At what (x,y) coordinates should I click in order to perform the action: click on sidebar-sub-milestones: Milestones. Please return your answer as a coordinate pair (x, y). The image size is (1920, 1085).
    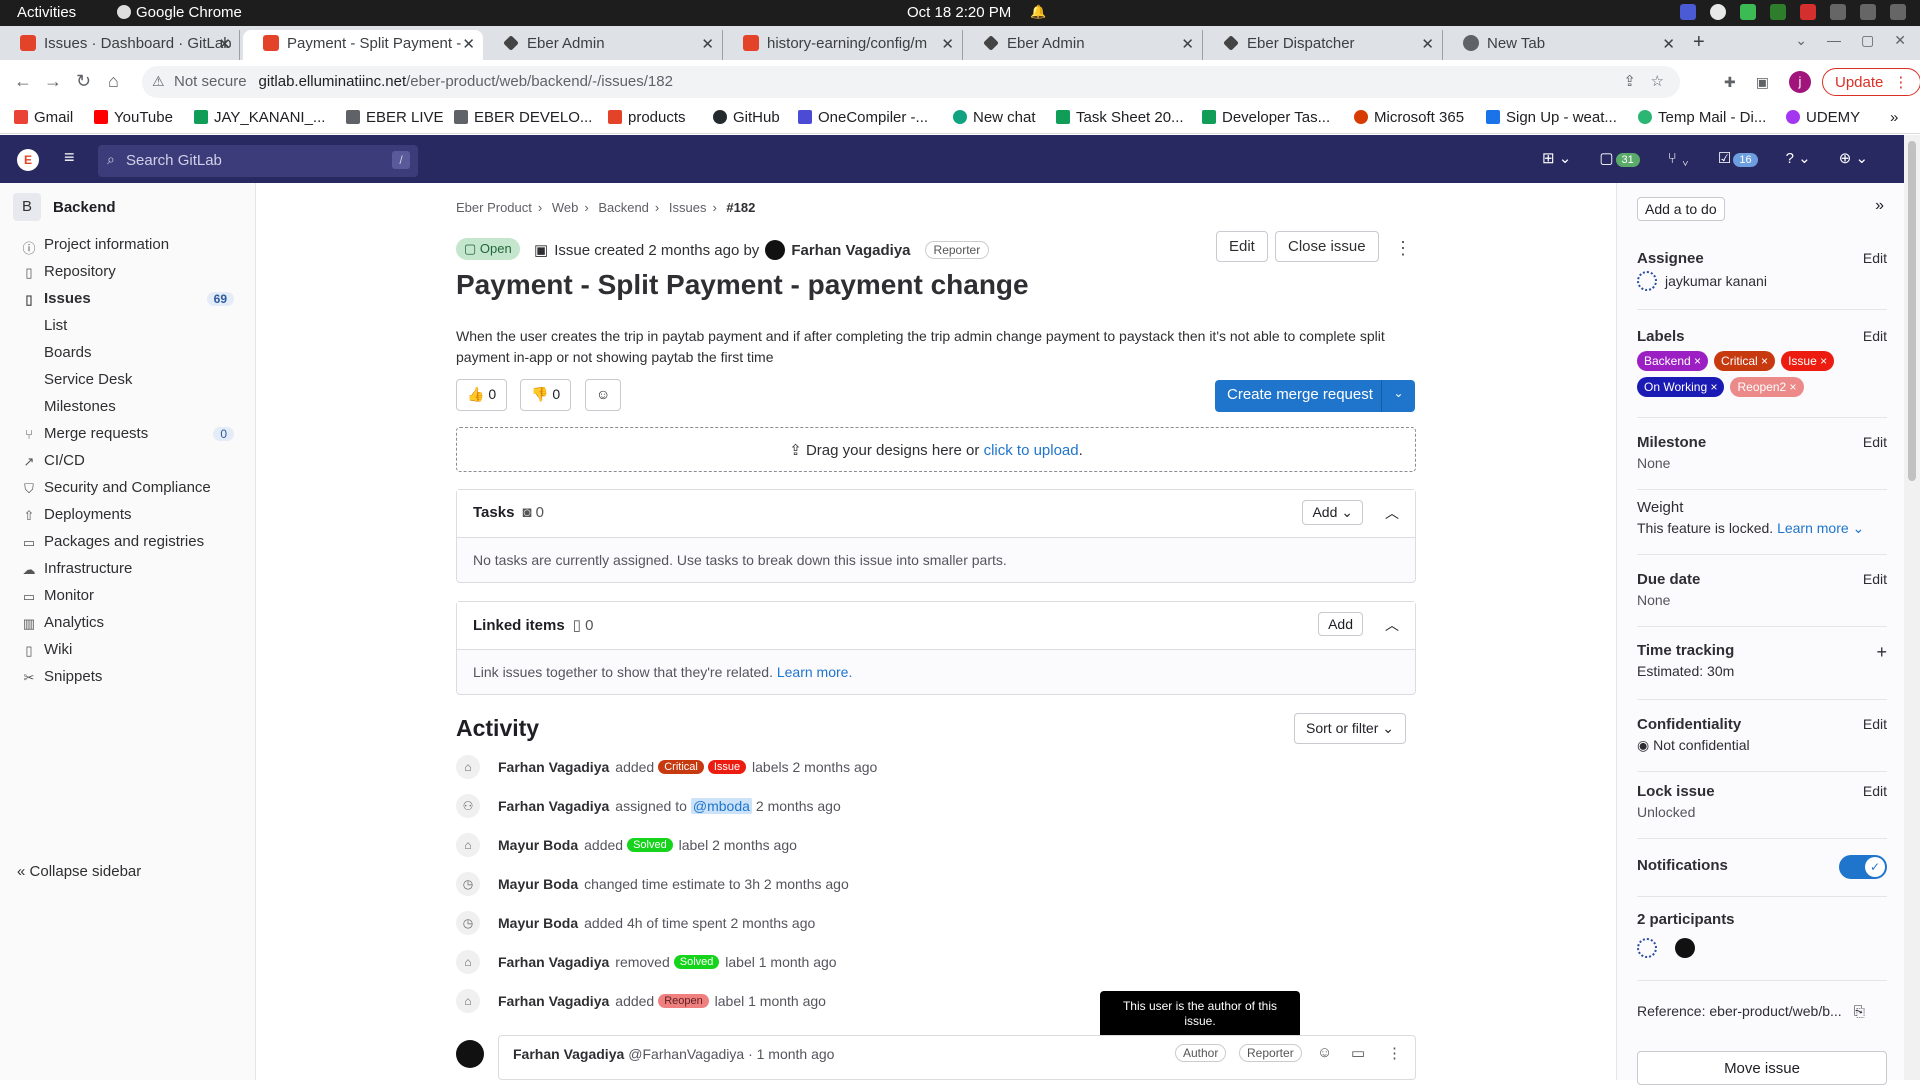
    Looking at the image, I should click on (80, 406).